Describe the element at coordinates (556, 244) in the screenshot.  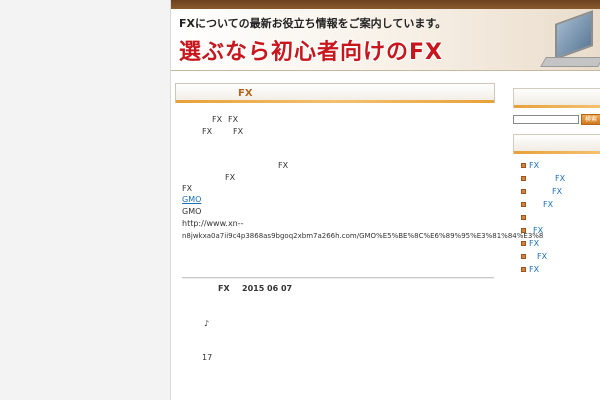
I see `sidebar: 検索 FX FX FX FX FX FX FX FX` at that location.